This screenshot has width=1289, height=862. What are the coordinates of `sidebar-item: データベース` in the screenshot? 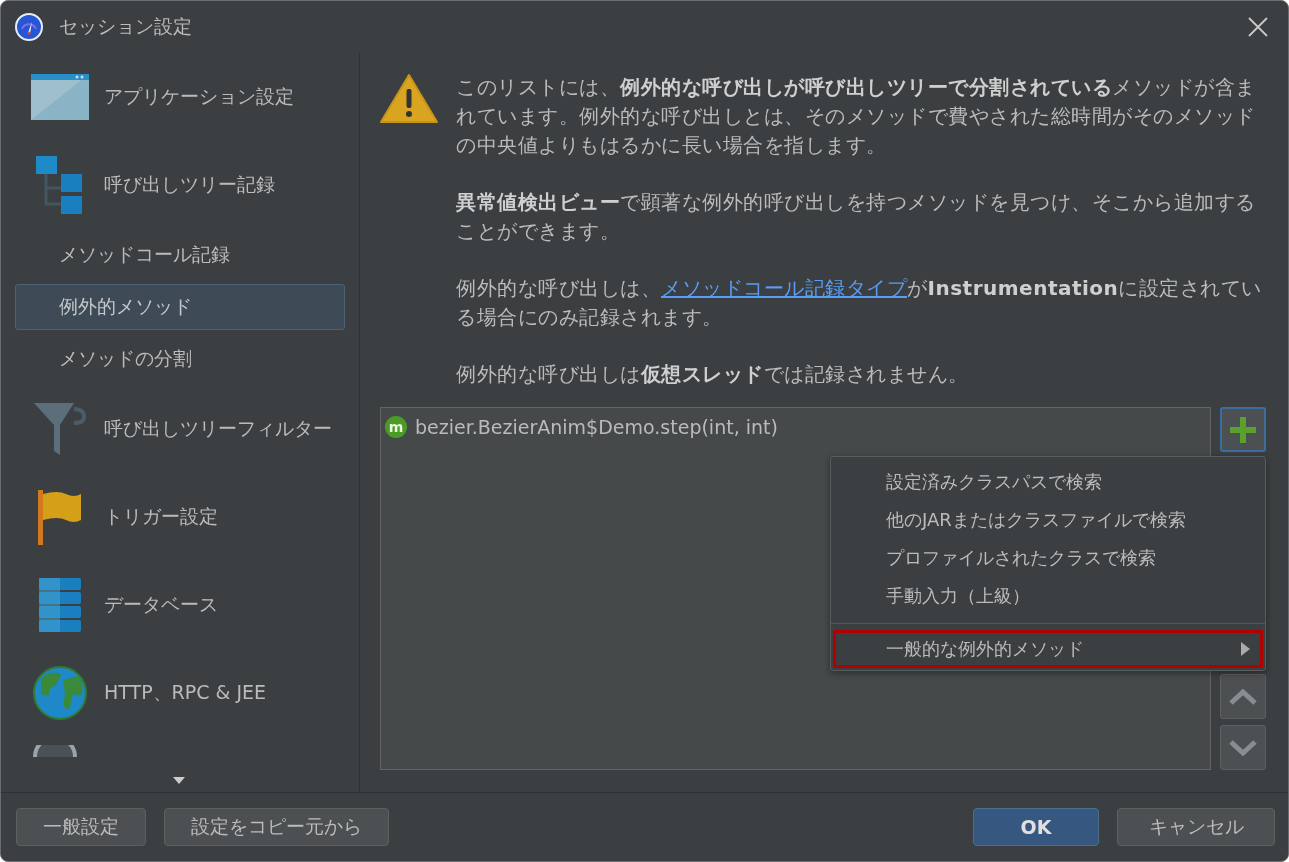 It's located at (180, 605).